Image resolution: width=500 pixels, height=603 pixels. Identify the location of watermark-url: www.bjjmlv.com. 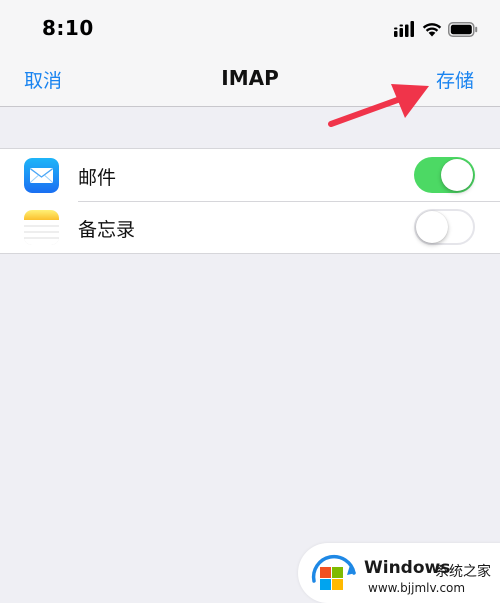
(417, 588).